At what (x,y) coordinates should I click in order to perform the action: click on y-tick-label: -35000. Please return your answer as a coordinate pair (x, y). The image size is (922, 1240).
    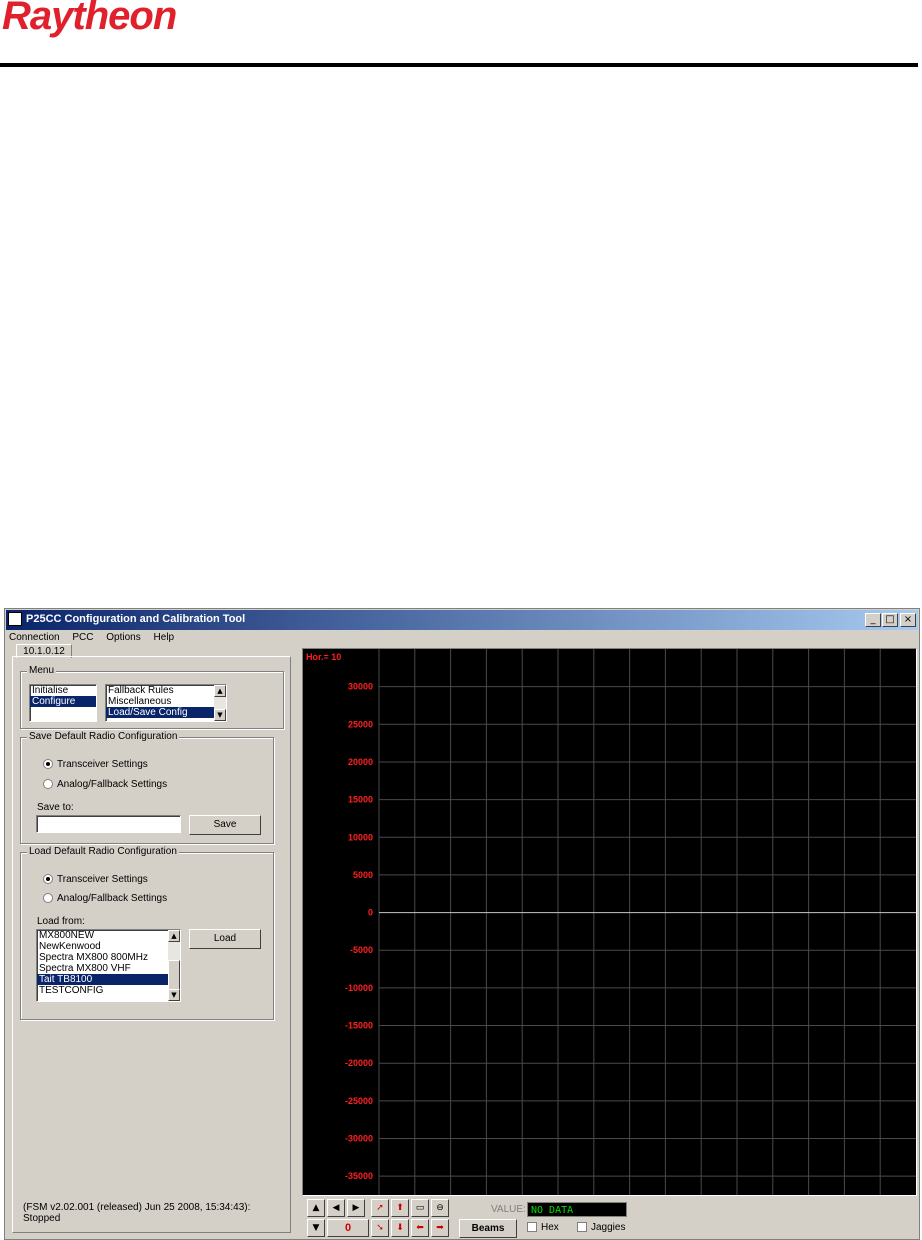
    Looking at the image, I should click on (359, 1176).